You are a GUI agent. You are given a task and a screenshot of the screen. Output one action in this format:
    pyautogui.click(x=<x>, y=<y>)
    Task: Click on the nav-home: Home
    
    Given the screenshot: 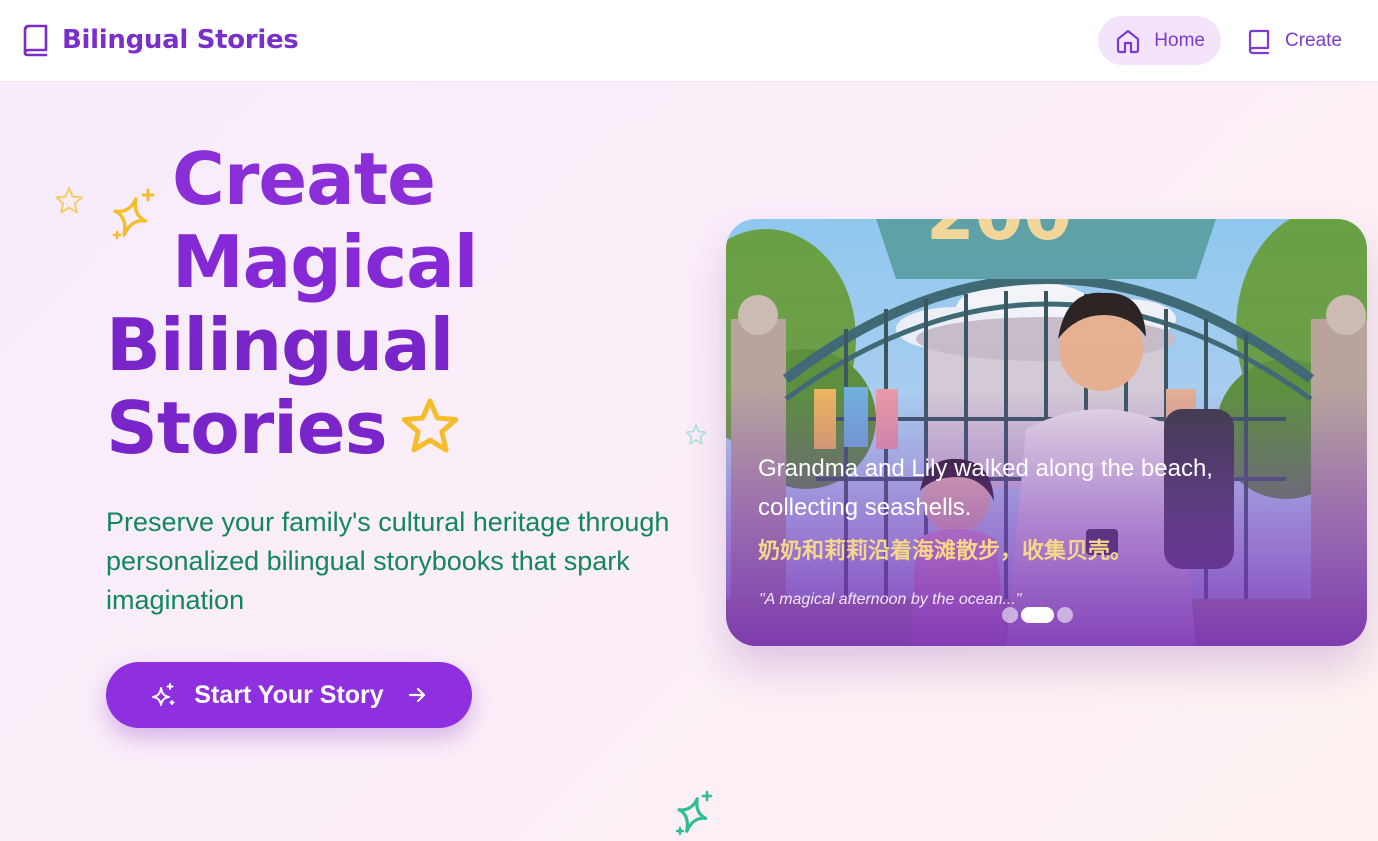 What is the action you would take?
    pyautogui.click(x=1159, y=40)
    